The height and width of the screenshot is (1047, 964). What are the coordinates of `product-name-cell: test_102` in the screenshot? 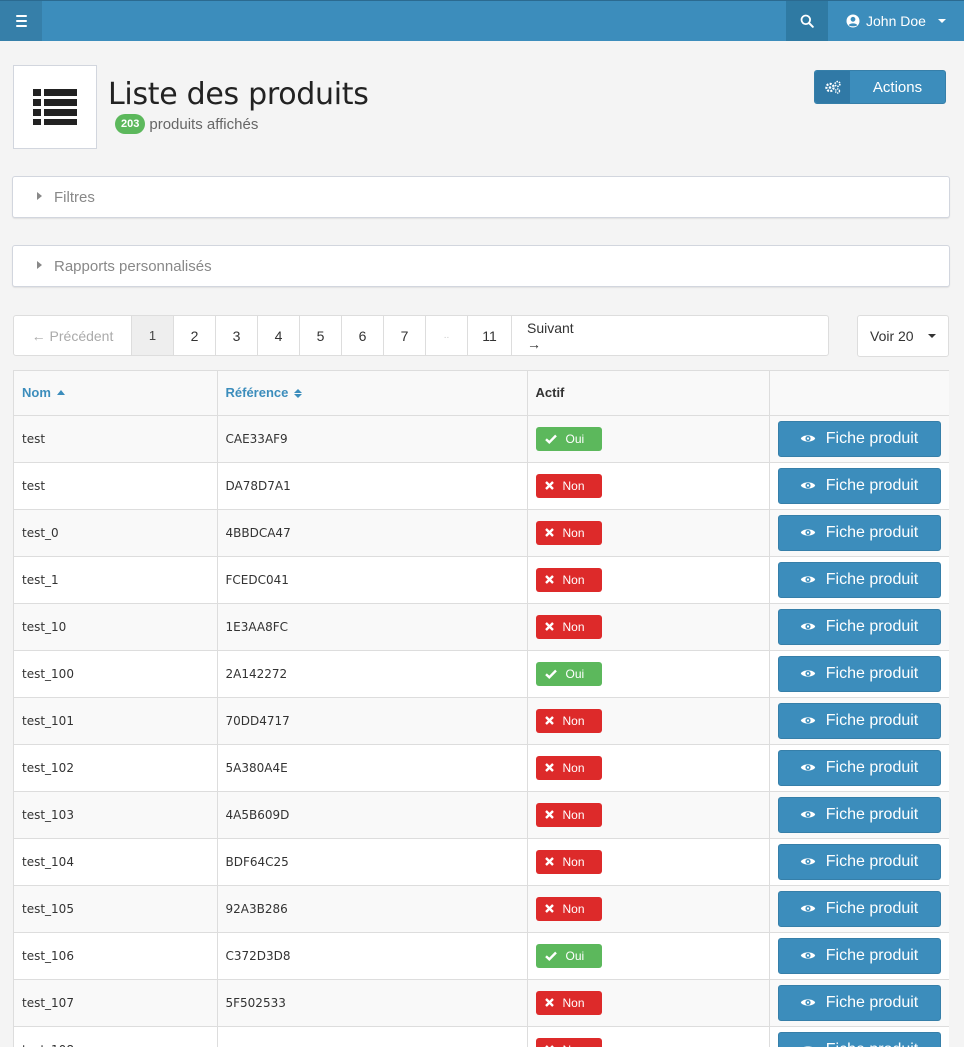 It's located at (116, 768).